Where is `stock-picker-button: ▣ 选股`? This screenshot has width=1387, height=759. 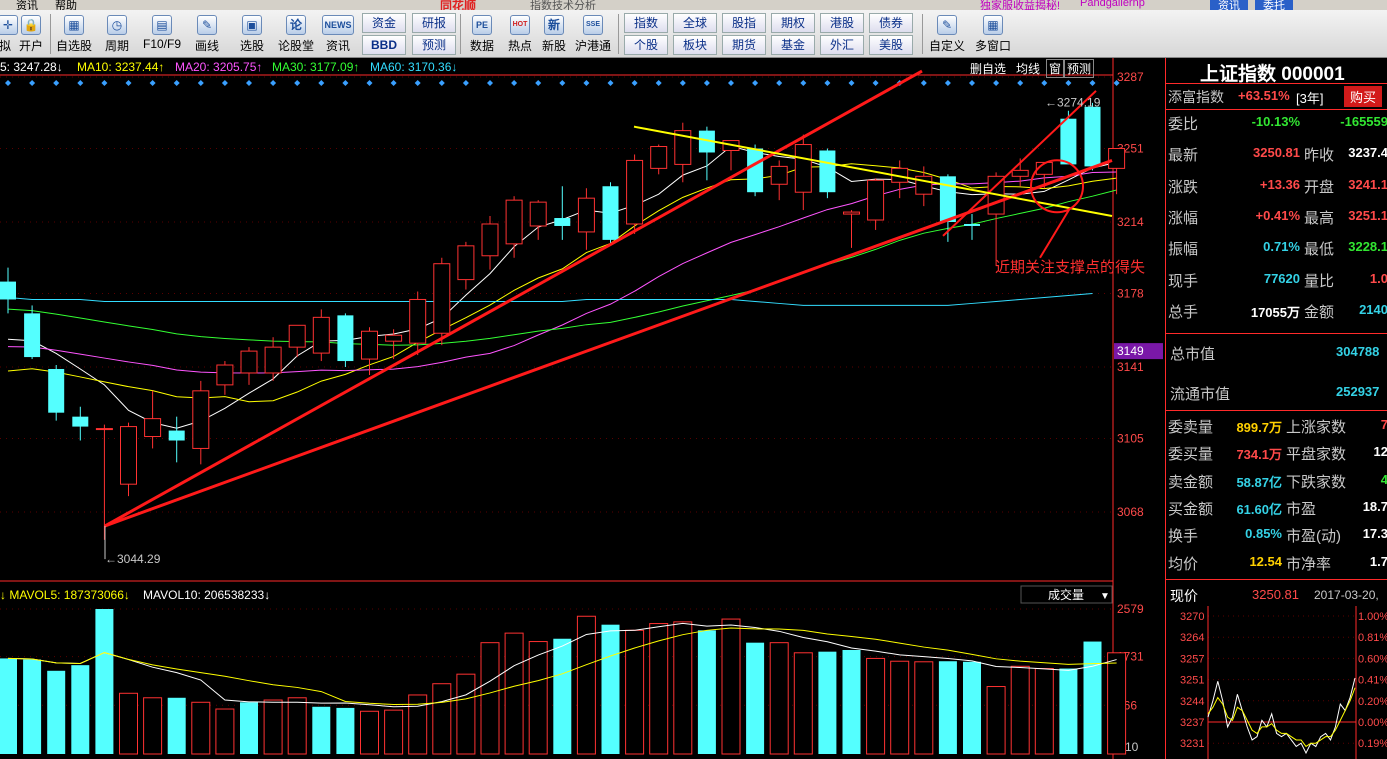 stock-picker-button: ▣ 选股 is located at coordinates (252, 34).